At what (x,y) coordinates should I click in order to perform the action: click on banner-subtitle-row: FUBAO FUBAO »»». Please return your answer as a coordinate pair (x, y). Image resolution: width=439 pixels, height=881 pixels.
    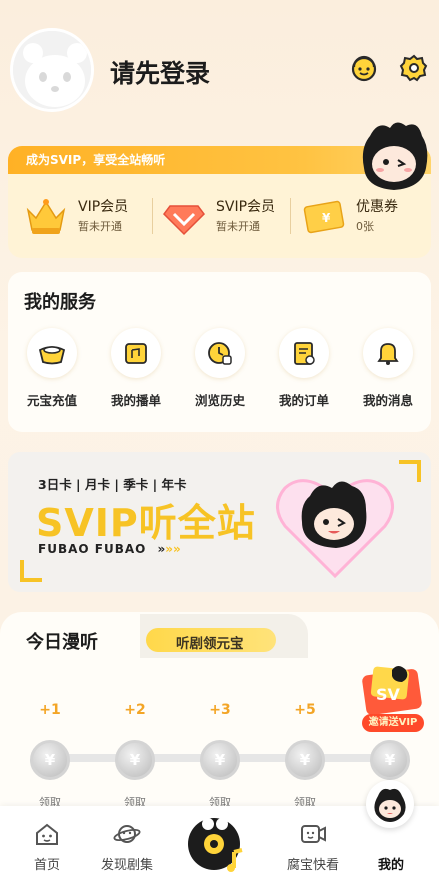
    Looking at the image, I should click on (109, 547).